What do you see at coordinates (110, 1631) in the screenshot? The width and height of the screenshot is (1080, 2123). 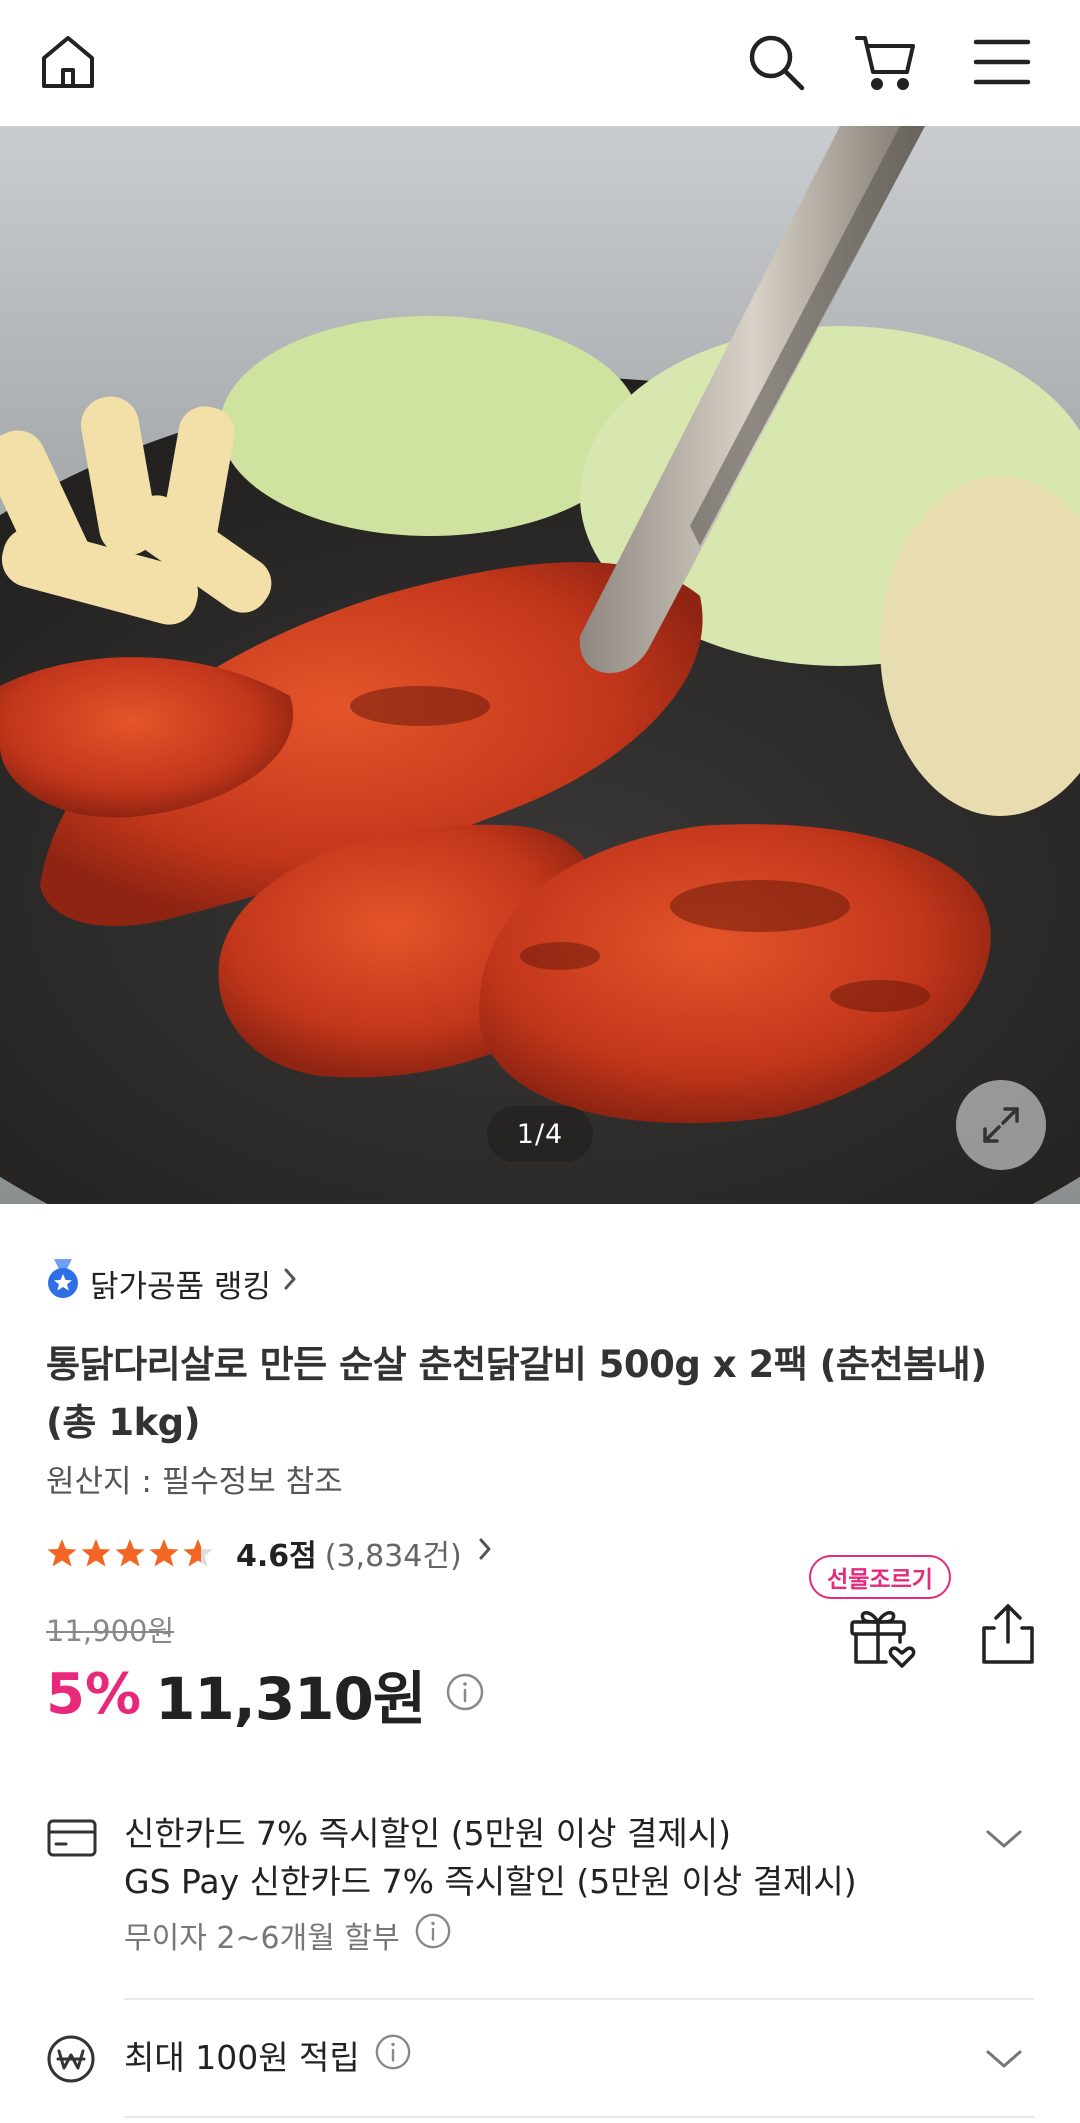 I see `original-price: 11,900원` at bounding box center [110, 1631].